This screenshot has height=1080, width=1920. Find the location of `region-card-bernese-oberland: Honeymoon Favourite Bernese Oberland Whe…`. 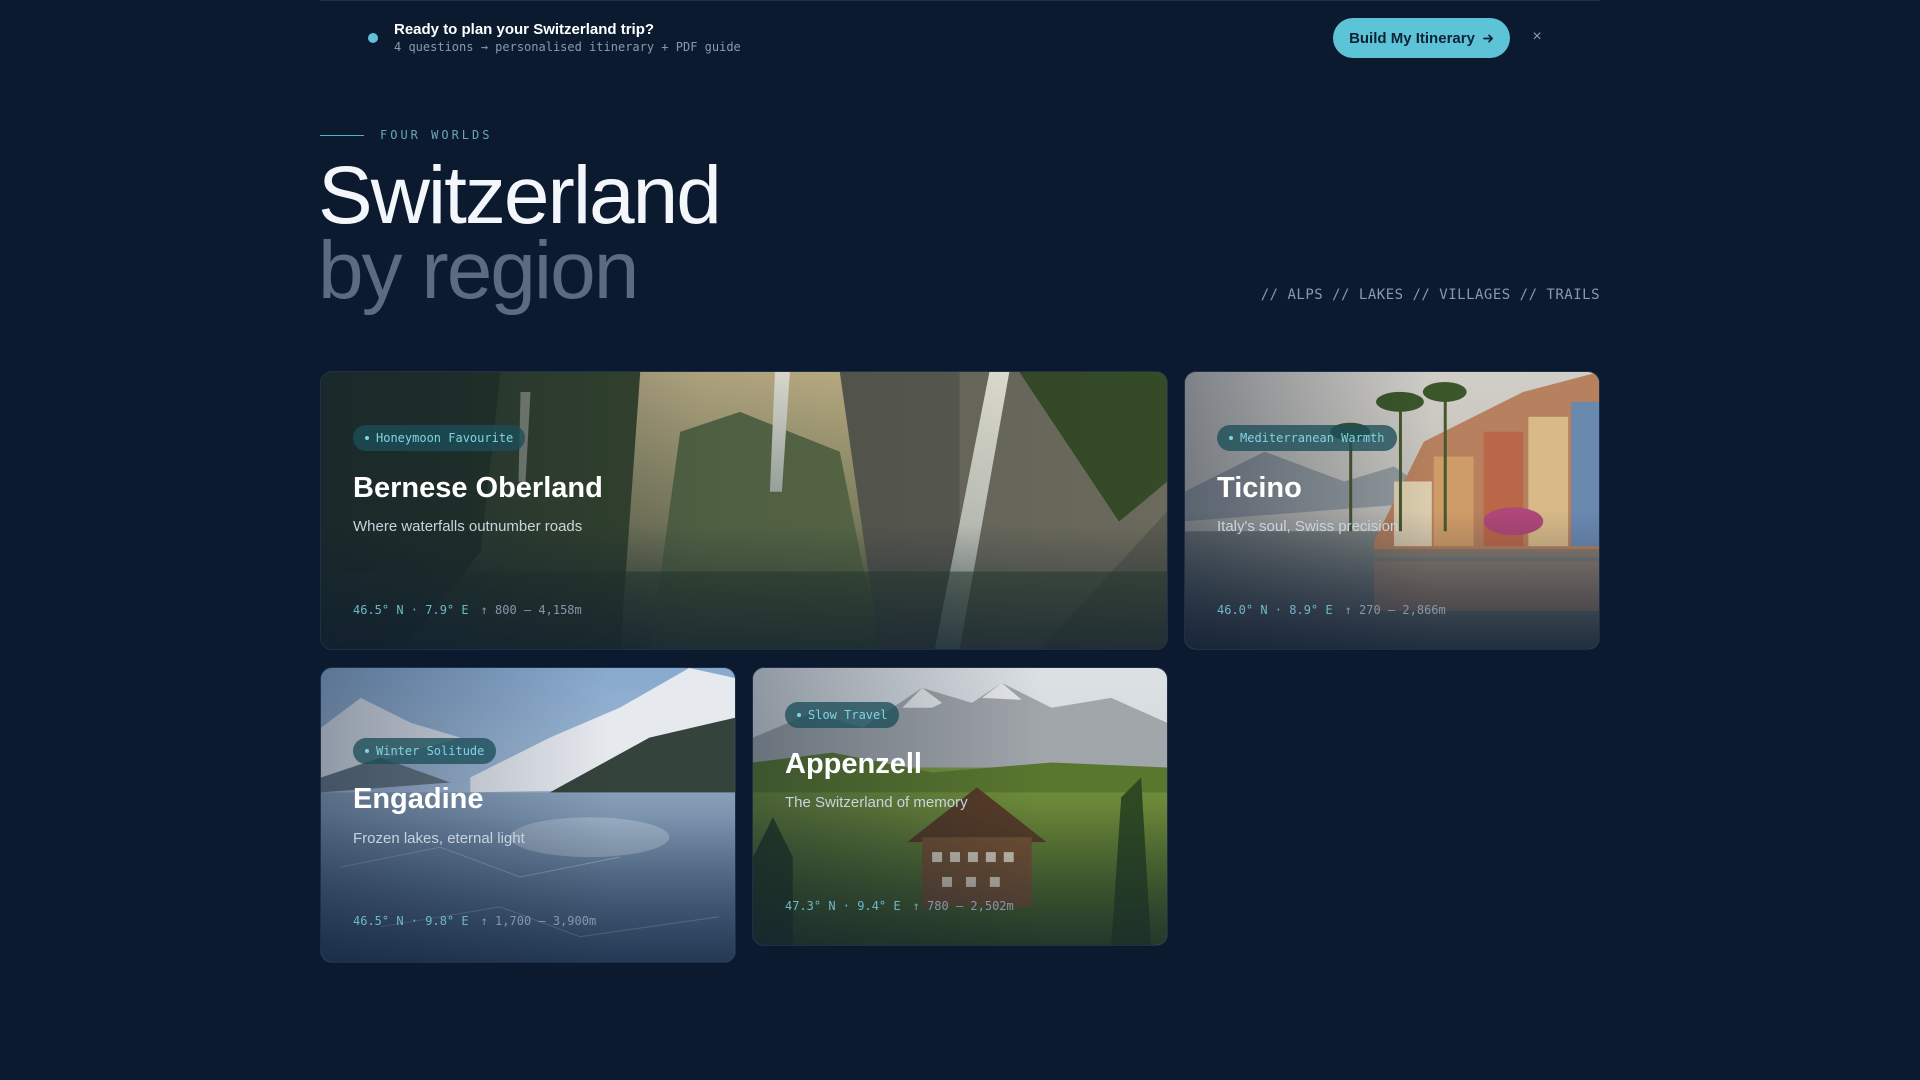

region-card-bernese-oberland: Honeymoon Favourite Bernese Oberland Whe… is located at coordinates (744, 510).